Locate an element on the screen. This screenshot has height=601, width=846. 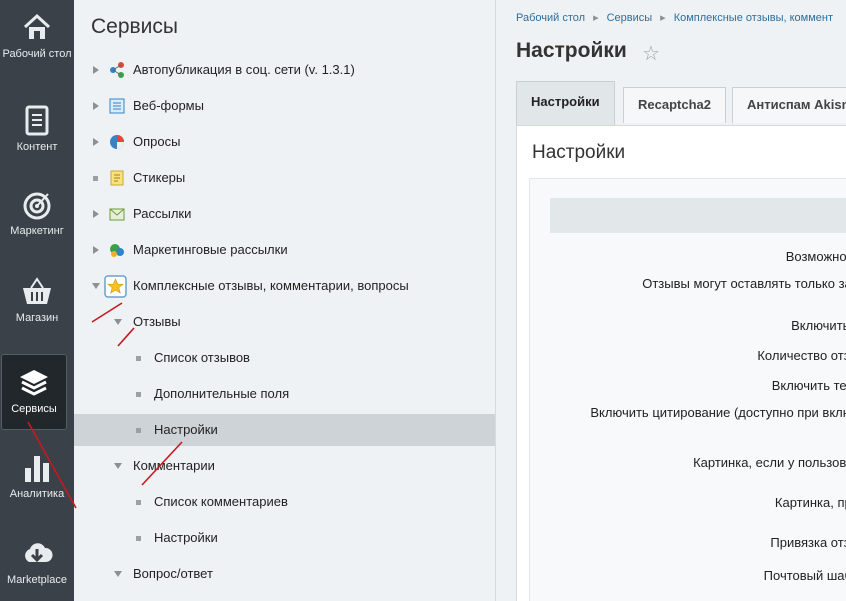
pie-chart-icon is located at coordinates (117, 142).